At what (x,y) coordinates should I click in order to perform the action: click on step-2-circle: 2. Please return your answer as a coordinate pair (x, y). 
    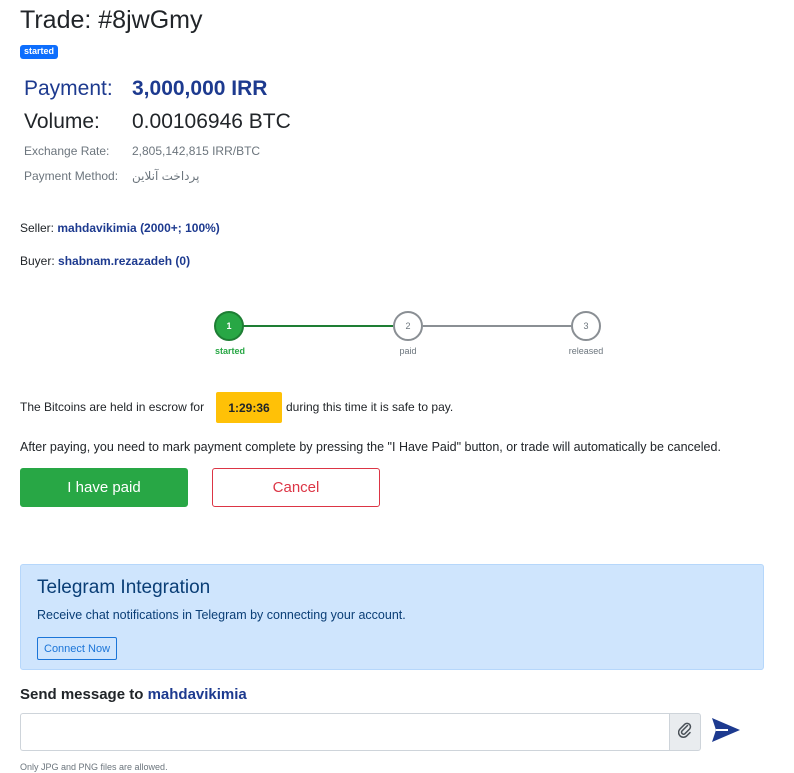
    Looking at the image, I should click on (408, 326).